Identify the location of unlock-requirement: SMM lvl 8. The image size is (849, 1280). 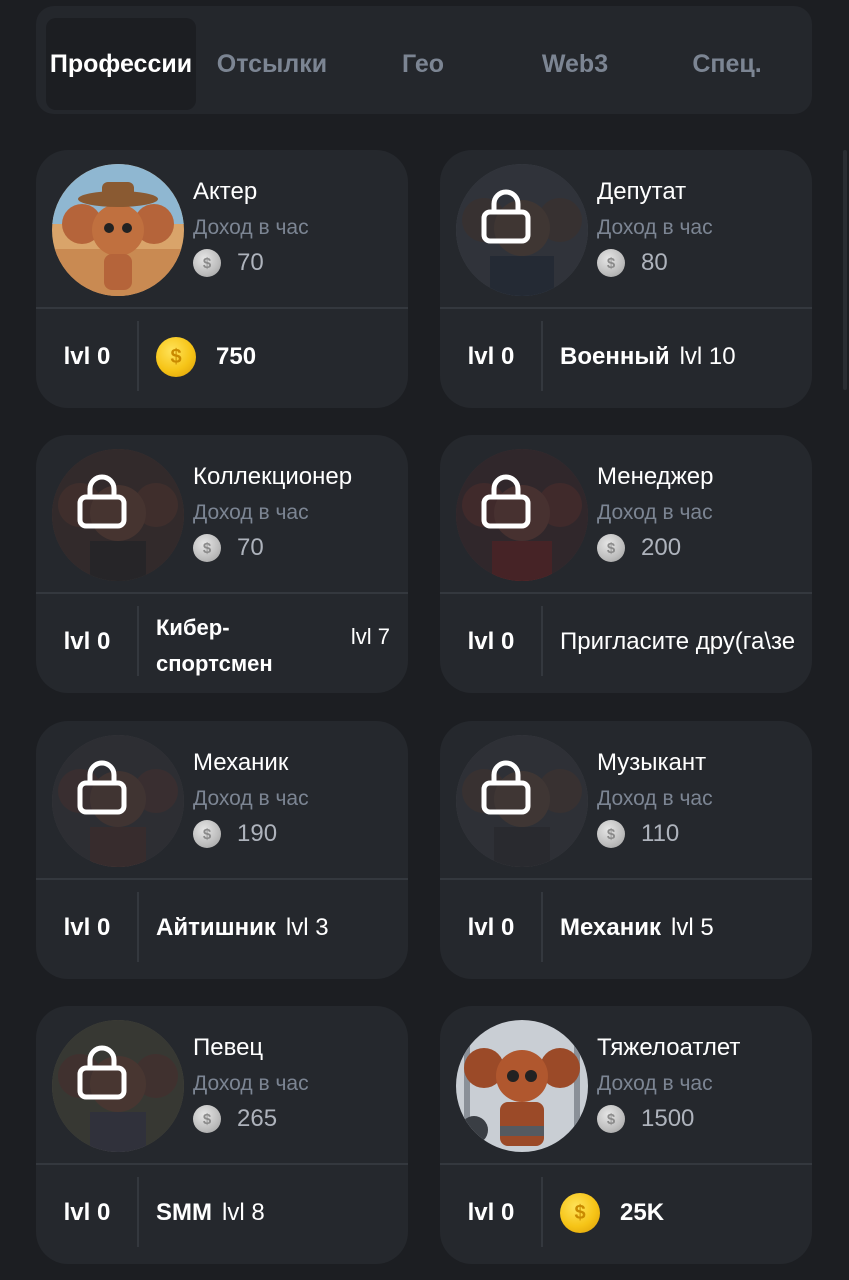
(210, 1213).